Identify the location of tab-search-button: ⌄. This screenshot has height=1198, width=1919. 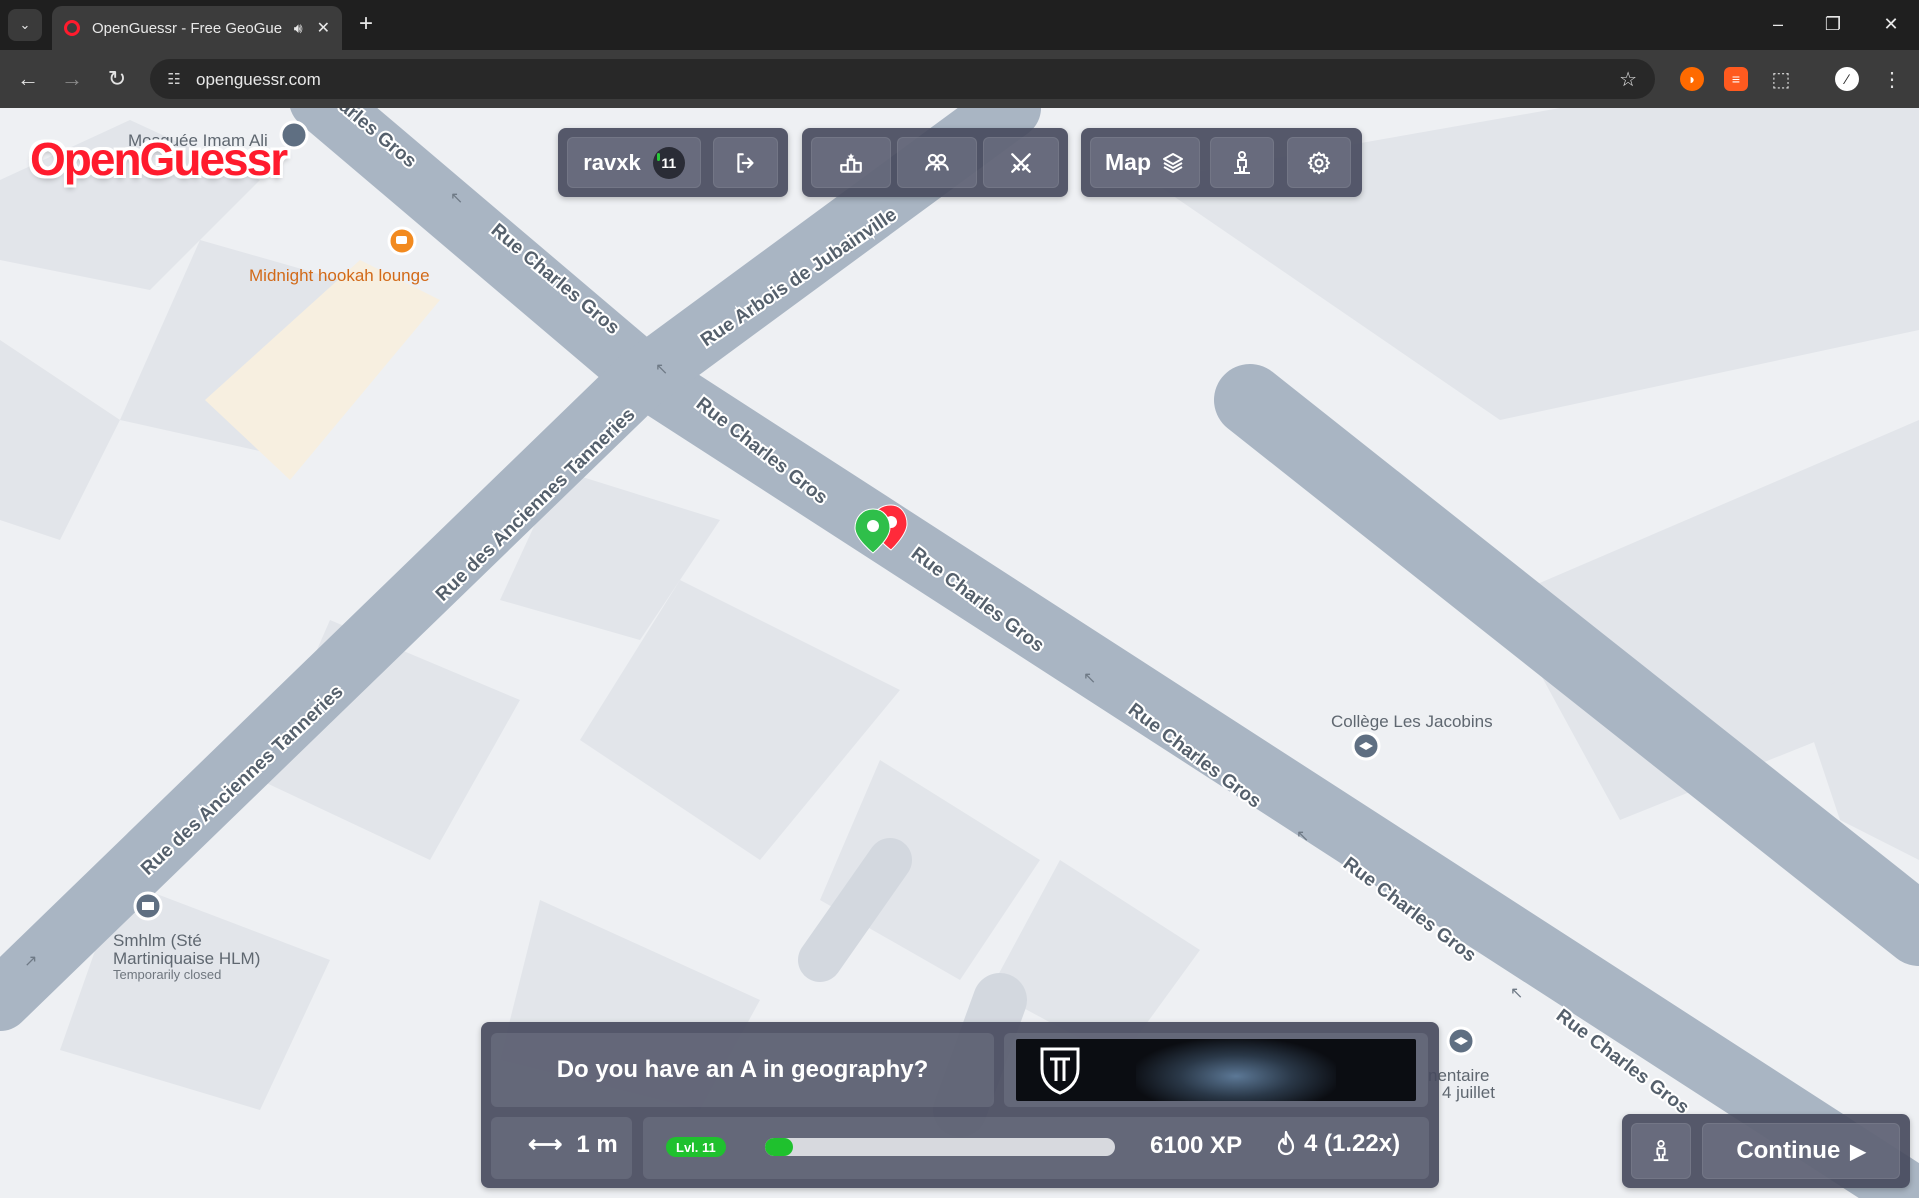
(25, 25).